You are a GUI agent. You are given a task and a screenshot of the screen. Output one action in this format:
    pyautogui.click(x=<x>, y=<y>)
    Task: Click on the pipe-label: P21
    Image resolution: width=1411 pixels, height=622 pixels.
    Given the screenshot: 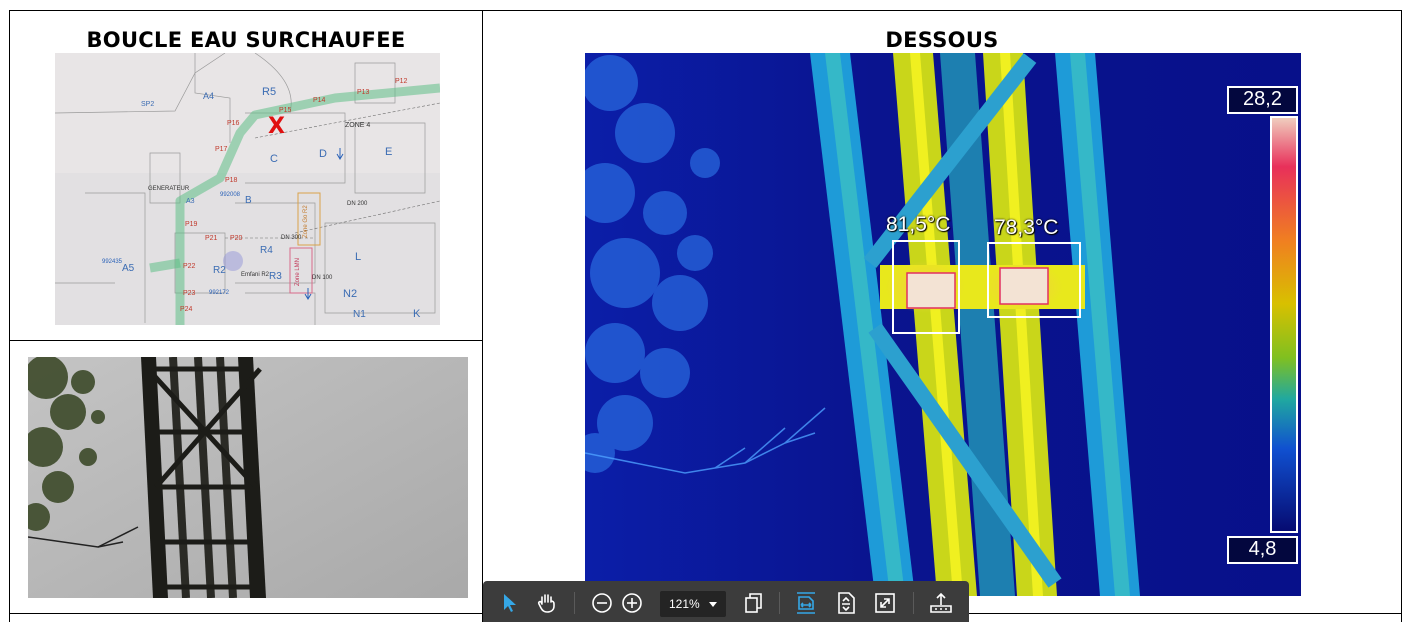 What is the action you would take?
    pyautogui.click(x=211, y=238)
    